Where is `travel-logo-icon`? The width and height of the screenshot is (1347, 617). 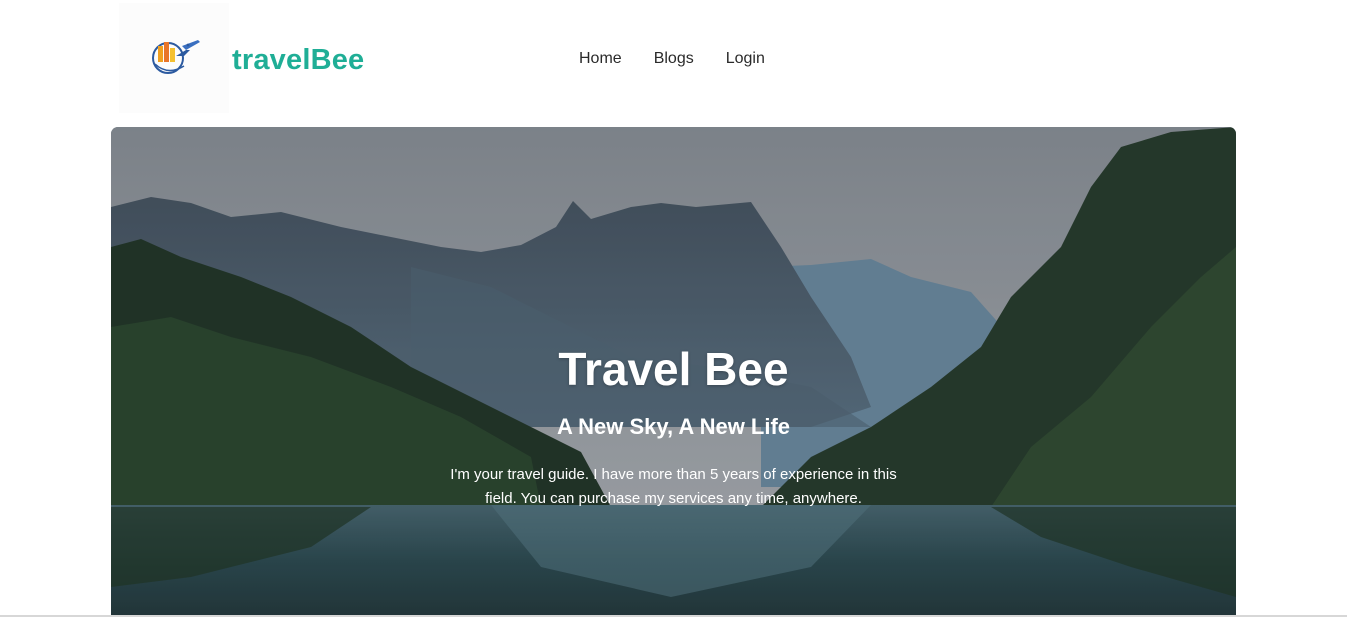 travel-logo-icon is located at coordinates (176, 57).